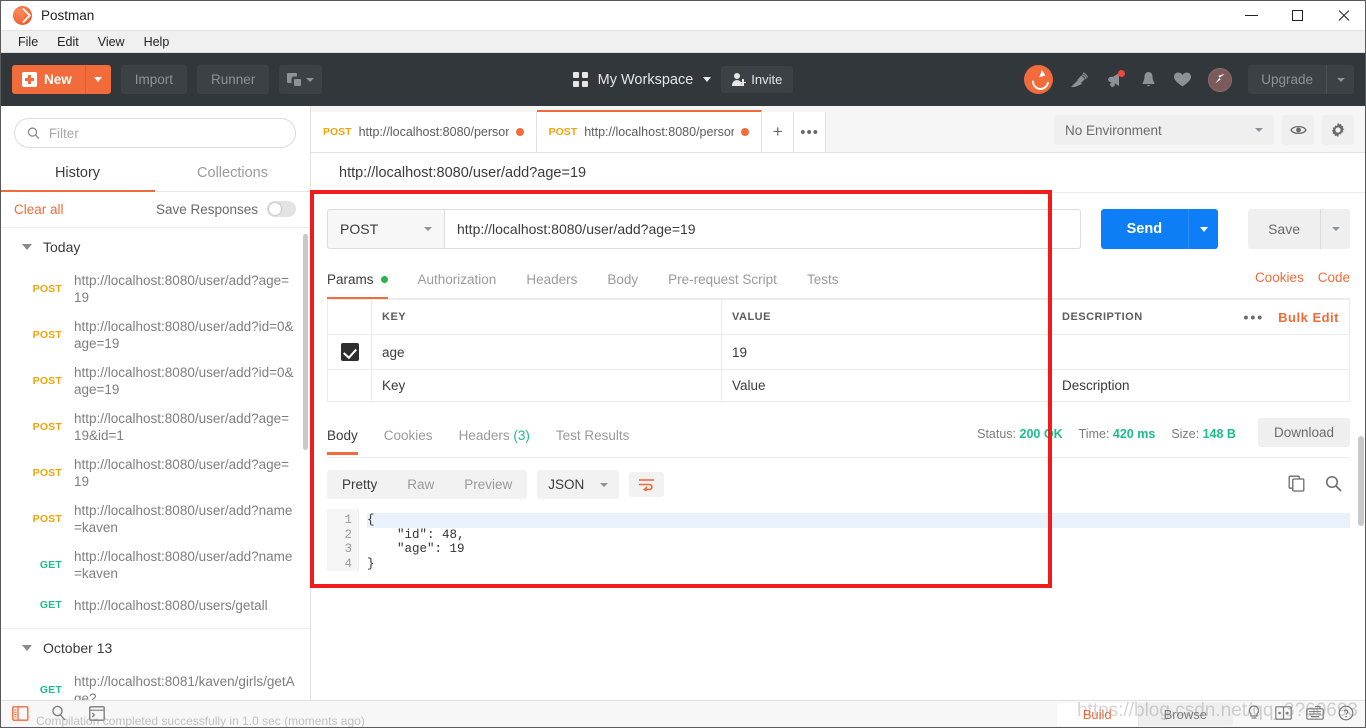 This screenshot has height=728, width=1366. What do you see at coordinates (1251, 15) in the screenshot?
I see `minimize-button` at bounding box center [1251, 15].